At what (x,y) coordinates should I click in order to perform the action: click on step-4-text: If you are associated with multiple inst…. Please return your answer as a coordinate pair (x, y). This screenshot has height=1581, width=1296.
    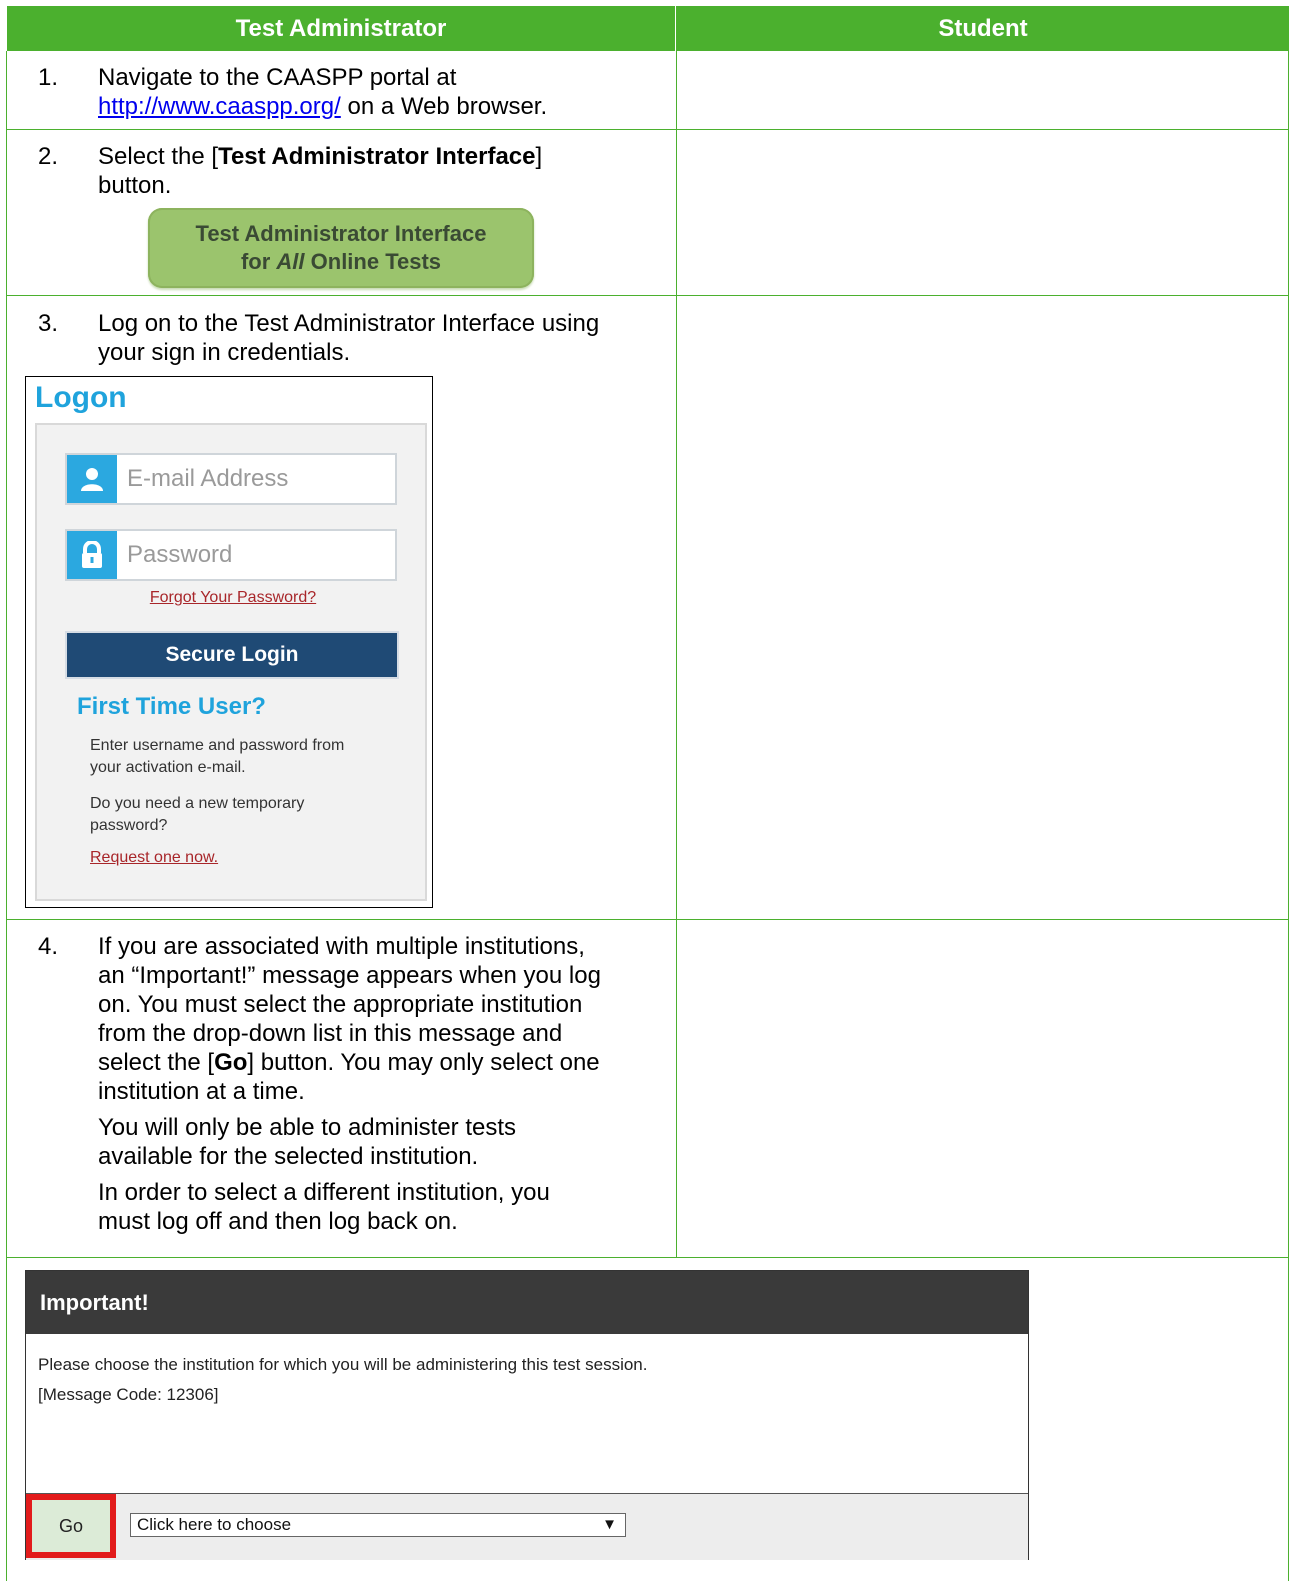
    Looking at the image, I should click on (349, 1084).